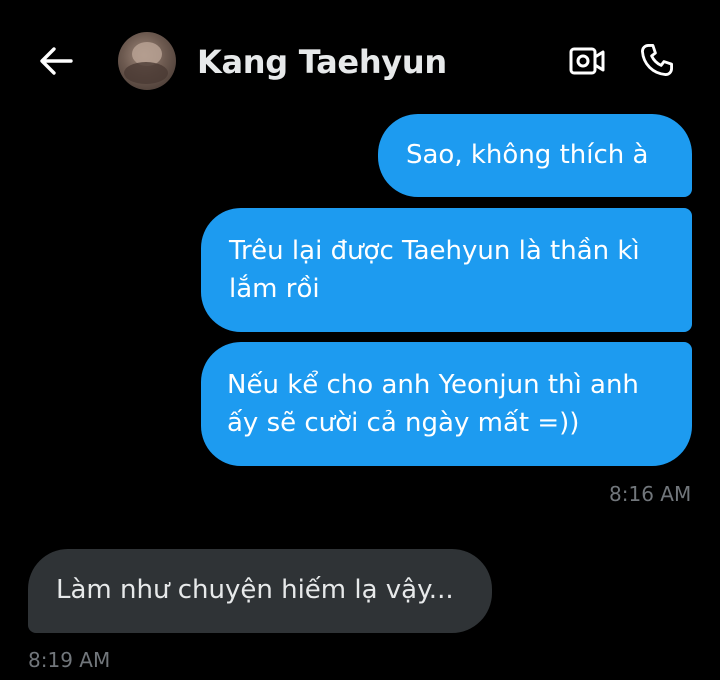  What do you see at coordinates (434, 270) in the screenshot?
I see `message-text: Trêu lại được Taehyun là thần kì lắm rồi` at bounding box center [434, 270].